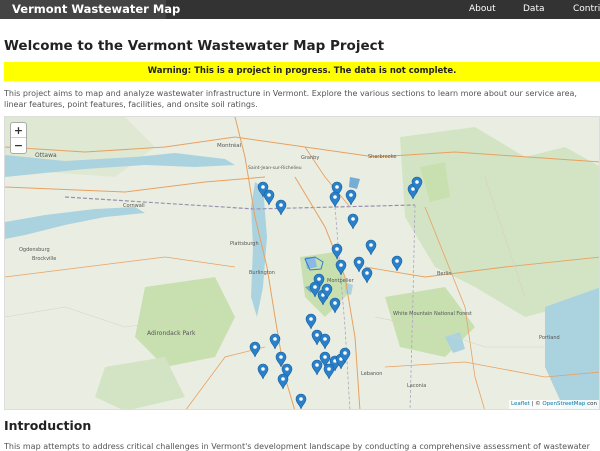 This screenshot has width=600, height=451. I want to click on osm-link: OpenStreetMap, so click(563, 404).